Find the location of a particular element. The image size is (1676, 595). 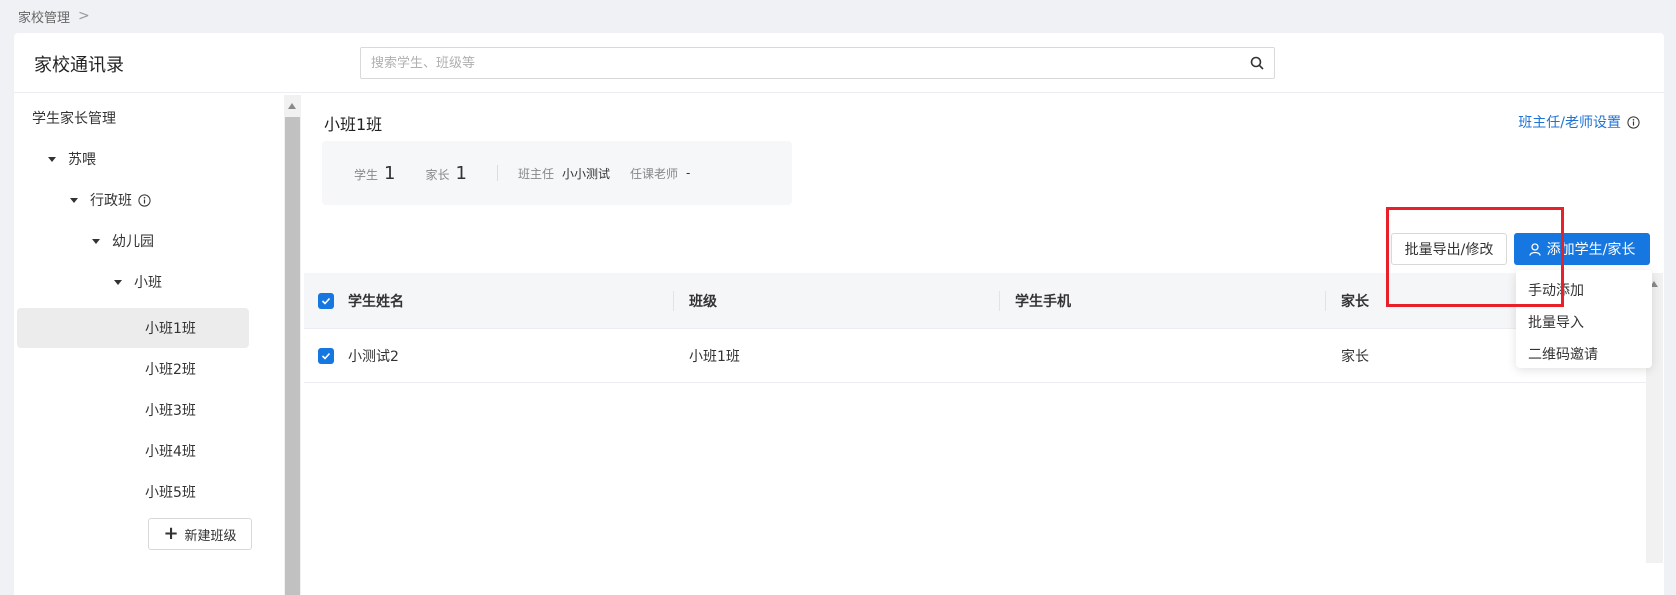

stat-label: 学生 is located at coordinates (366, 174).